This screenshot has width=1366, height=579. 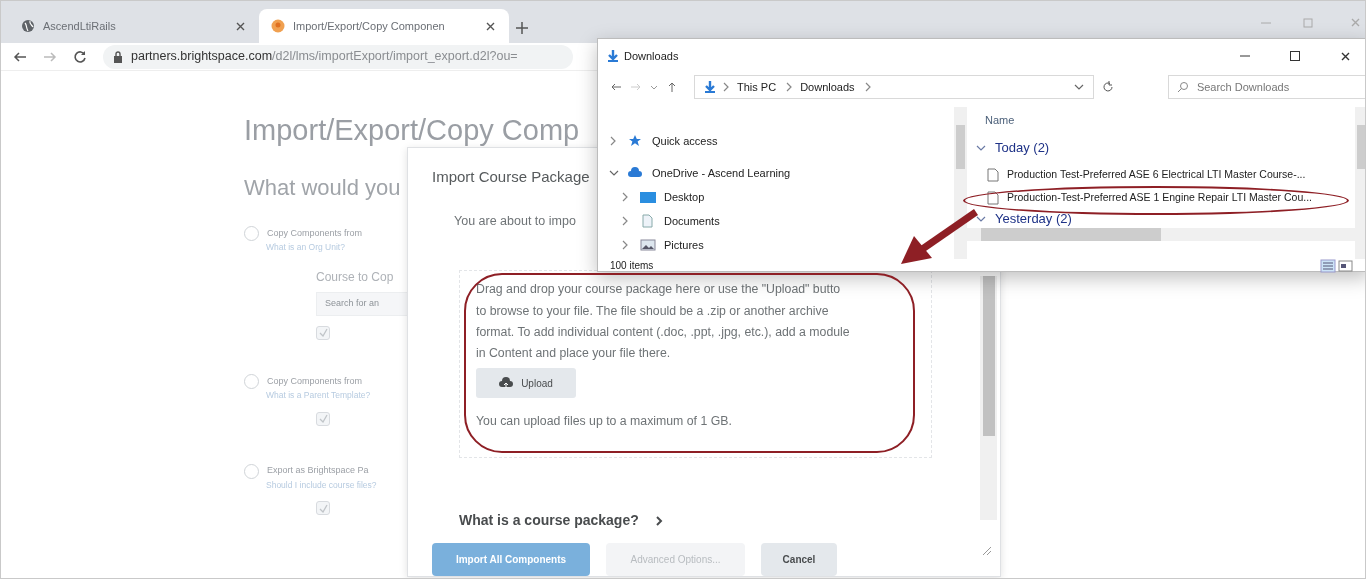 I want to click on site-icon, so click(x=278, y=26).